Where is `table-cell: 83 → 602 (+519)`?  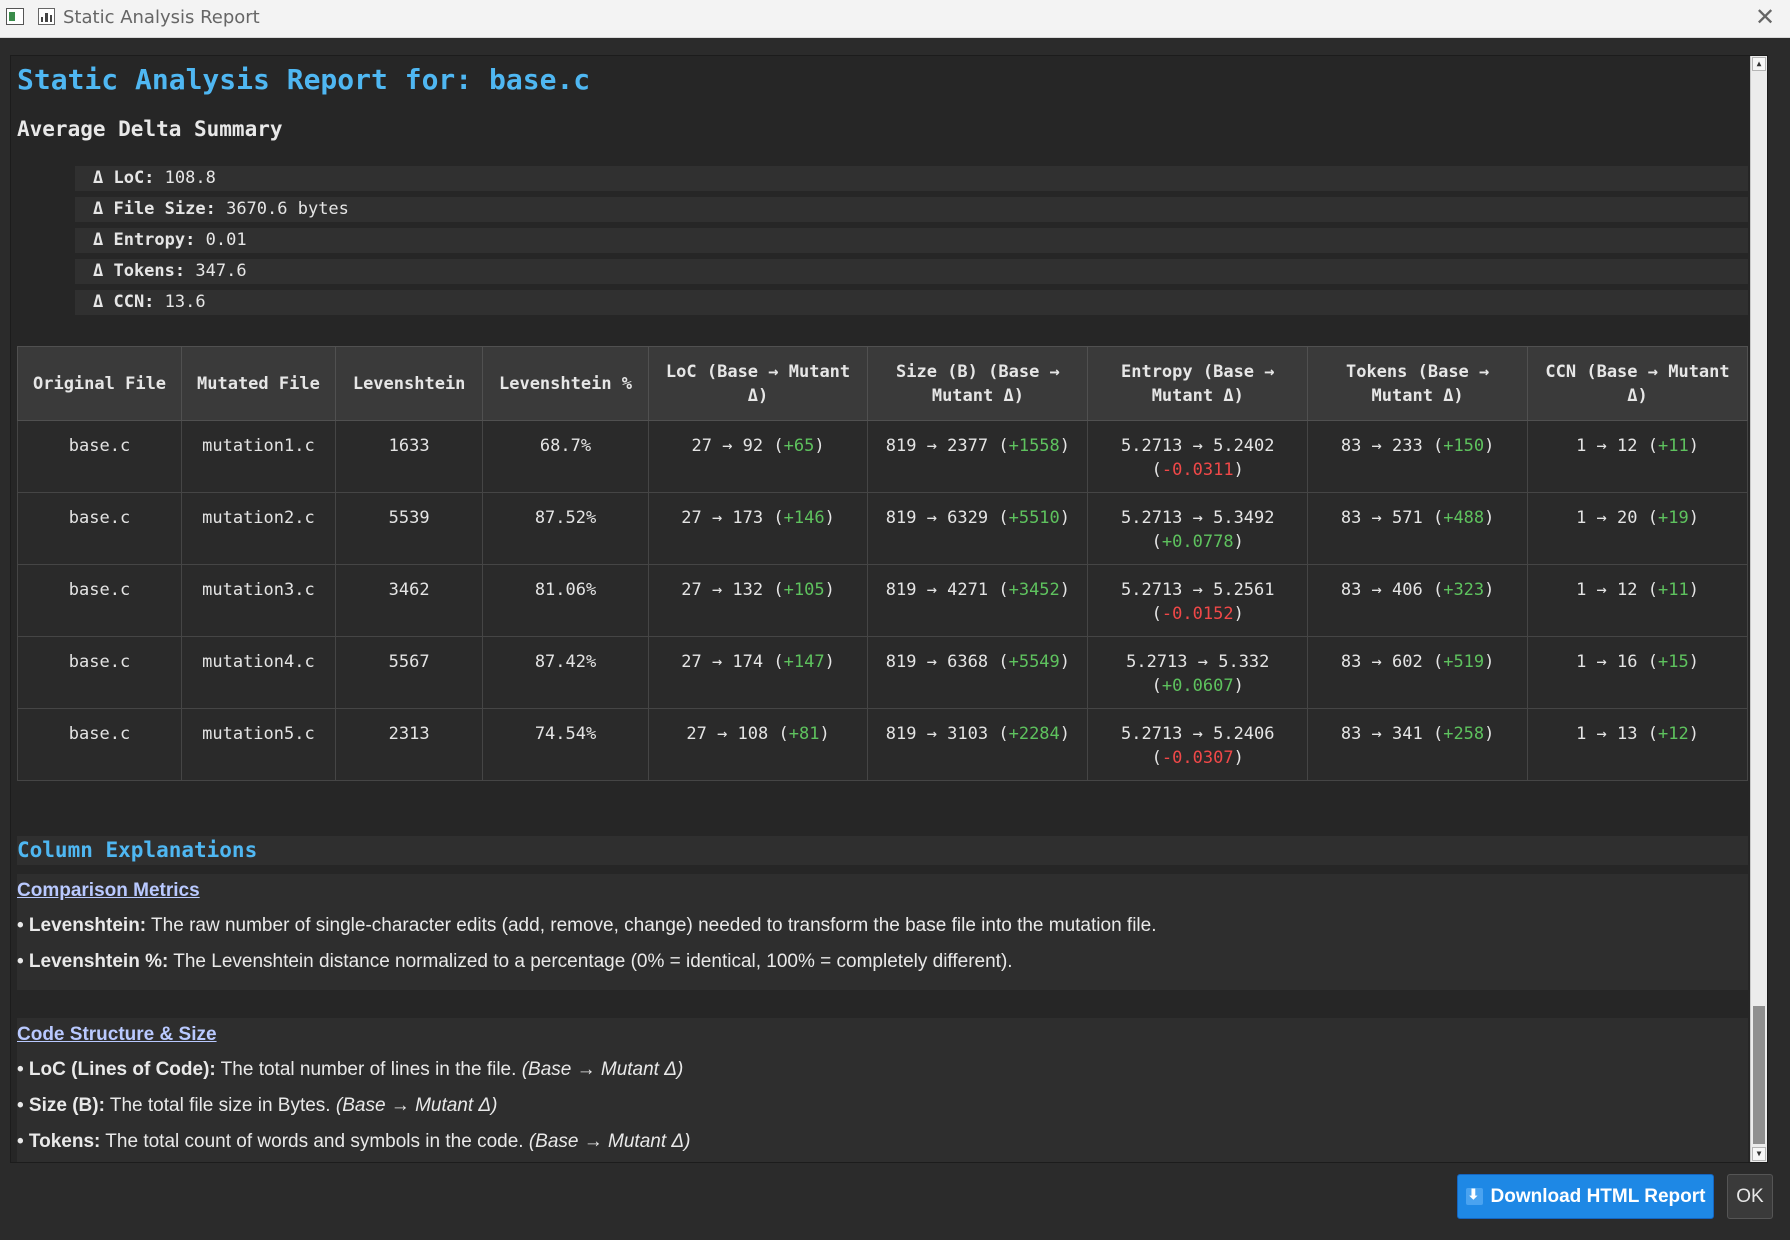
table-cell: 83 → 602 (+519) is located at coordinates (1418, 672).